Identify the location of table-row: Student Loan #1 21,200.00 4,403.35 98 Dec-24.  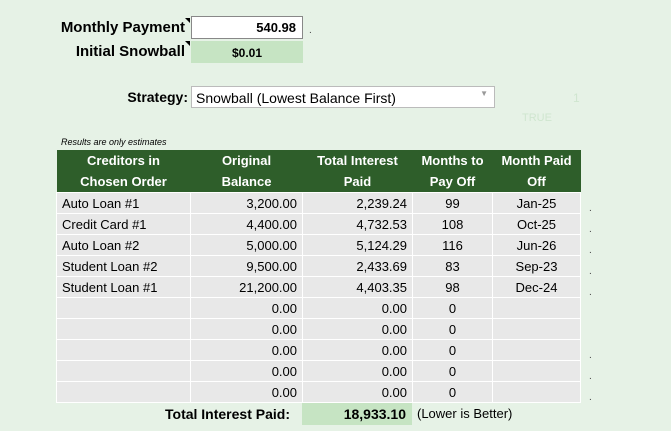
(318, 287).